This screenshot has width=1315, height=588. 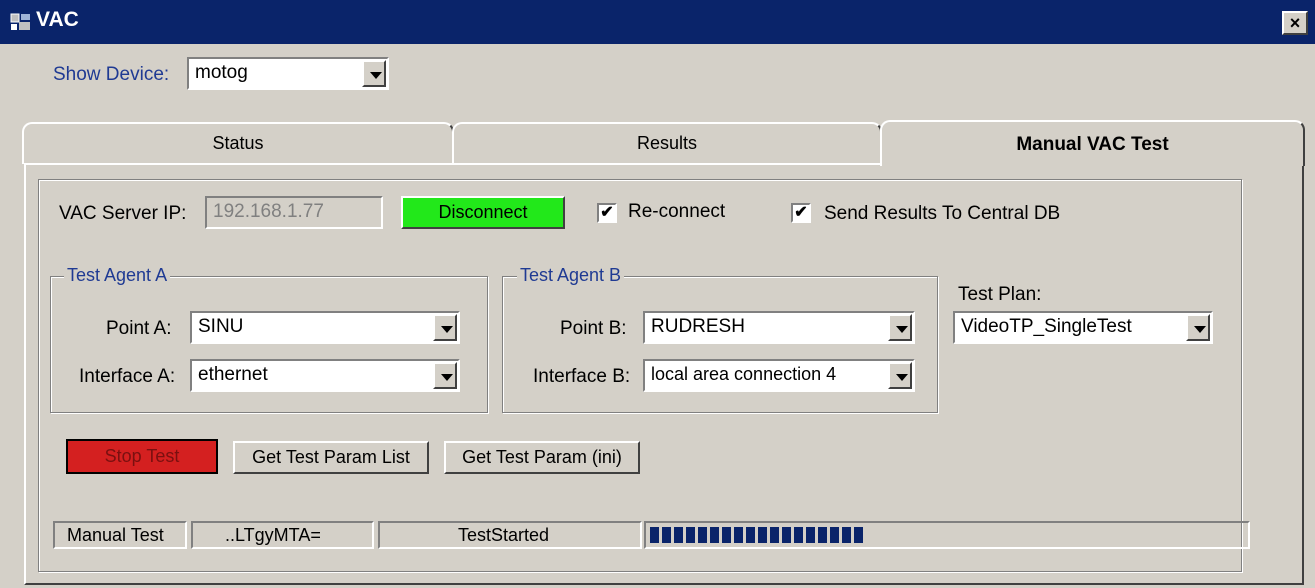 I want to click on show-device-label: Show Device:, so click(x=111, y=74).